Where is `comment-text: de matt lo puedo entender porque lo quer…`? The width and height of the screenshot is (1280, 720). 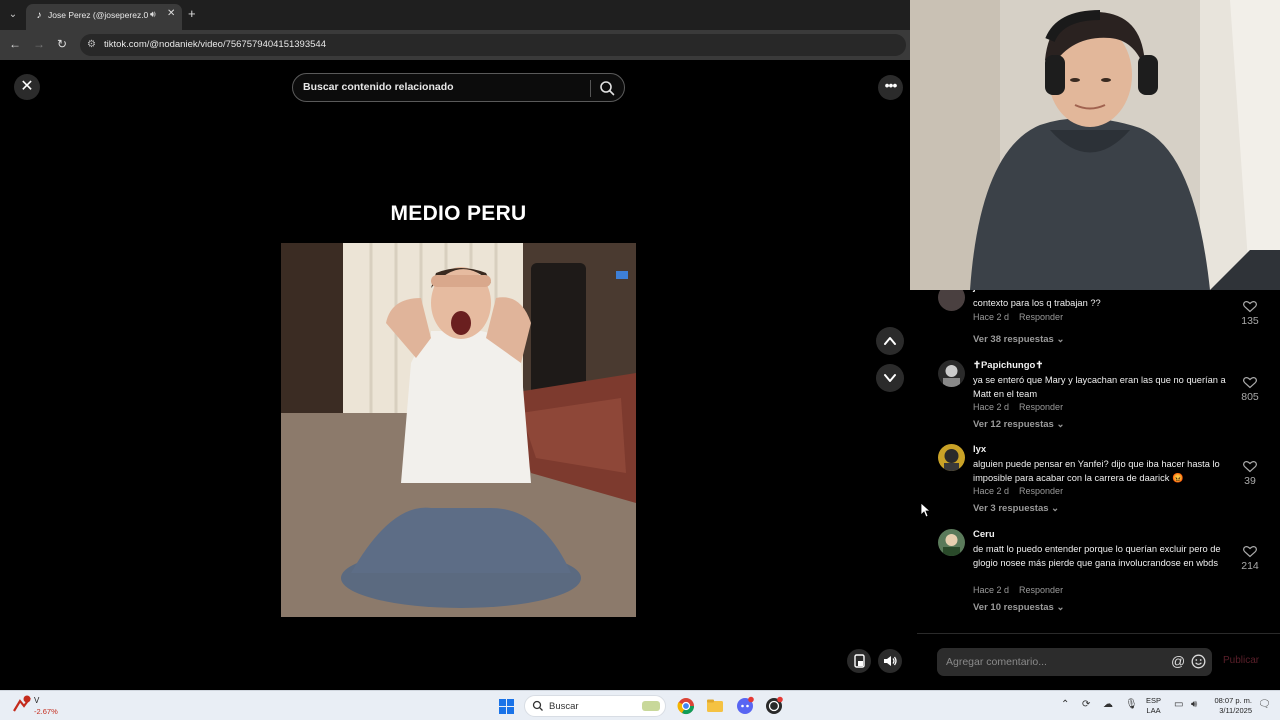
comment-text: de matt lo puedo entender porque lo quer… is located at coordinates (1097, 556).